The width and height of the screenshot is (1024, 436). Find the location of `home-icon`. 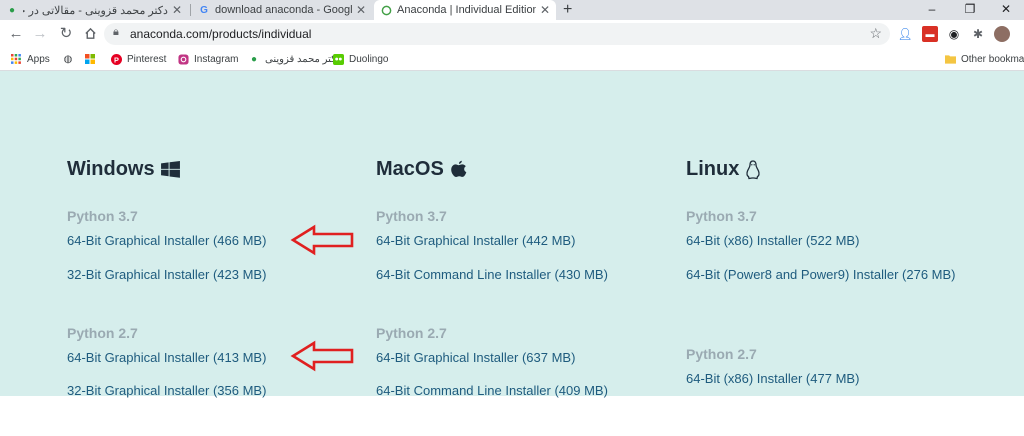

home-icon is located at coordinates (90, 34).